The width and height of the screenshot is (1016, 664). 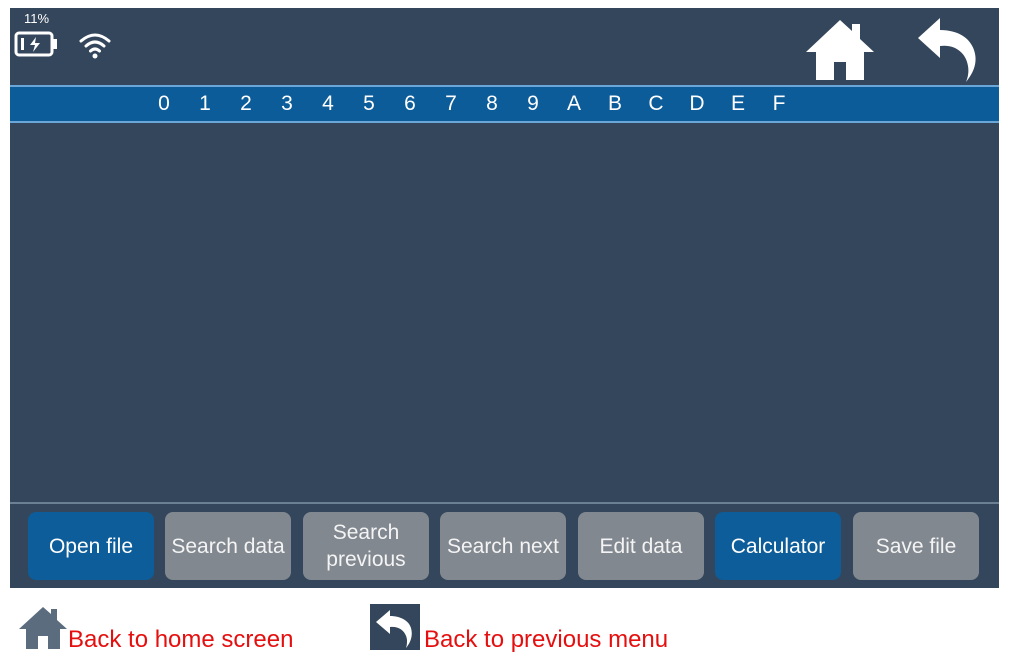 What do you see at coordinates (451, 103) in the screenshot?
I see `hex-column-label: 7` at bounding box center [451, 103].